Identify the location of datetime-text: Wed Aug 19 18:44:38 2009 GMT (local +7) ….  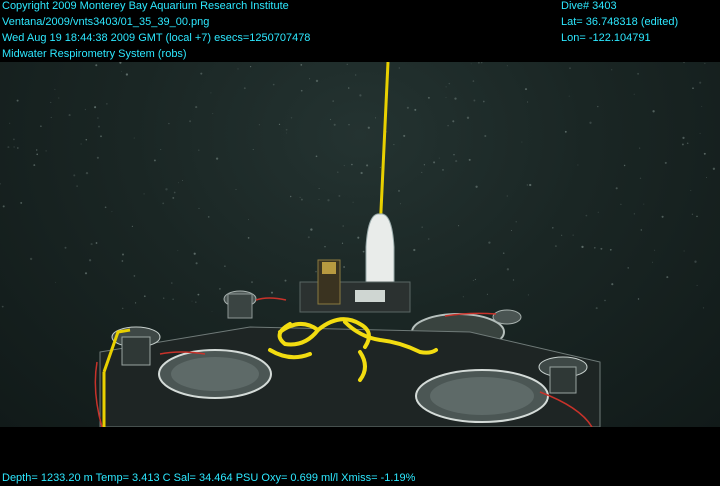
(156, 38).